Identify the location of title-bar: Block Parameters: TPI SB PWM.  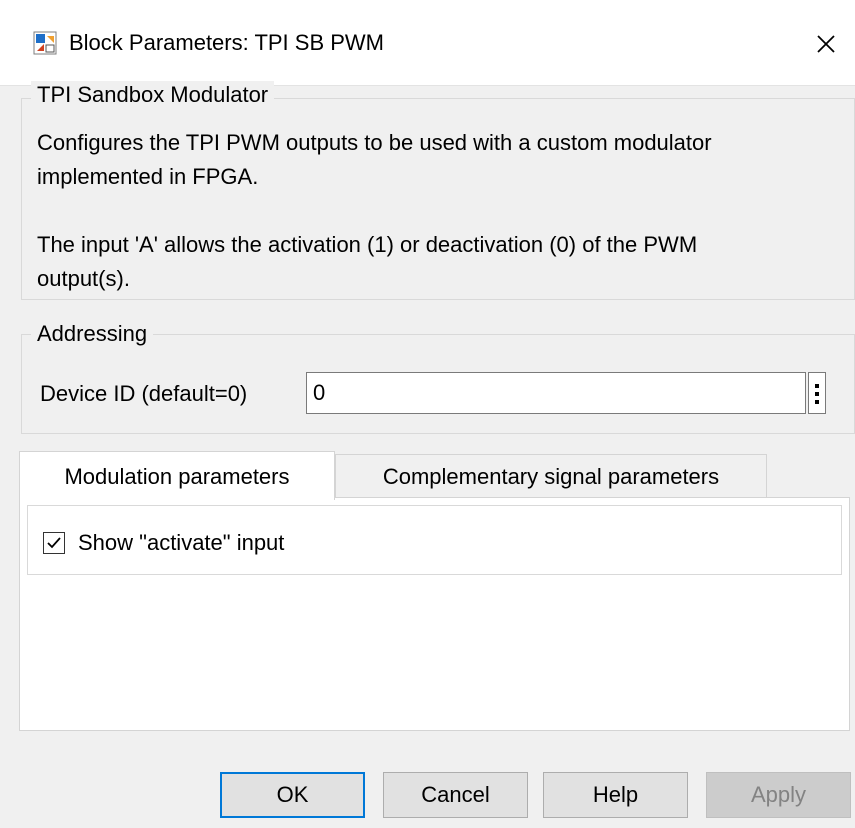
(427, 43).